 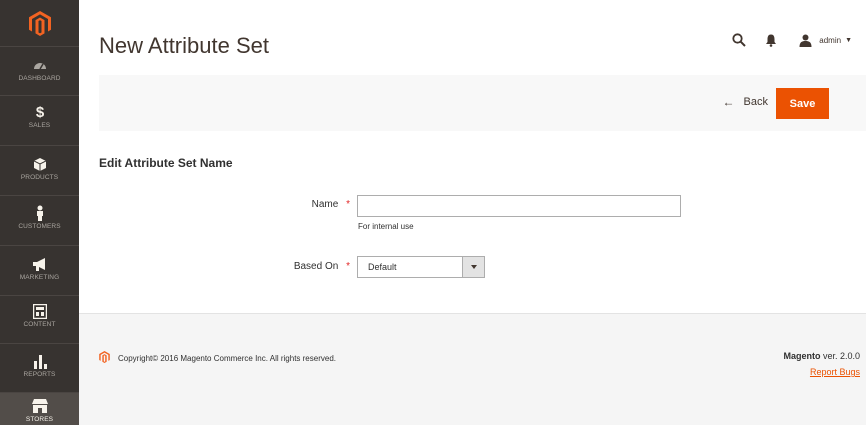 What do you see at coordinates (728, 102) in the screenshot?
I see `arrow-left-icon: ←` at bounding box center [728, 102].